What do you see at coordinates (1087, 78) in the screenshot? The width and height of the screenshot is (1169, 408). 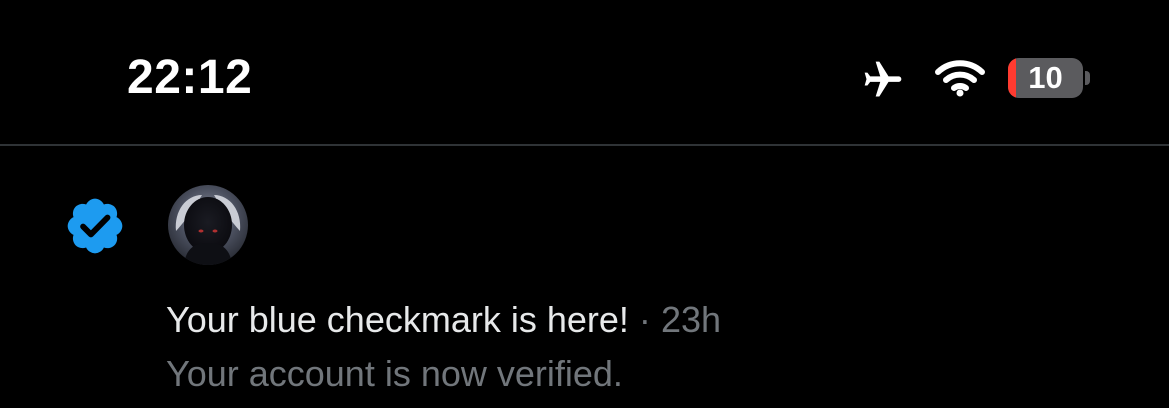 I see `battery-cap` at bounding box center [1087, 78].